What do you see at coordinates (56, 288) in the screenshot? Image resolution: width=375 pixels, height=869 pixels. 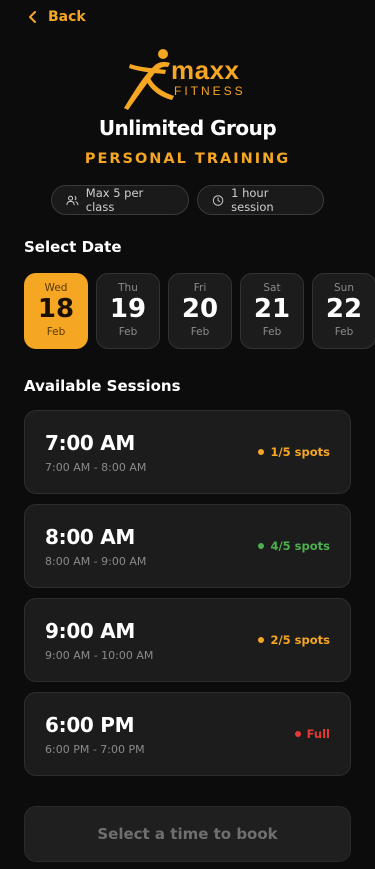 I see `date-weekday: Wed` at bounding box center [56, 288].